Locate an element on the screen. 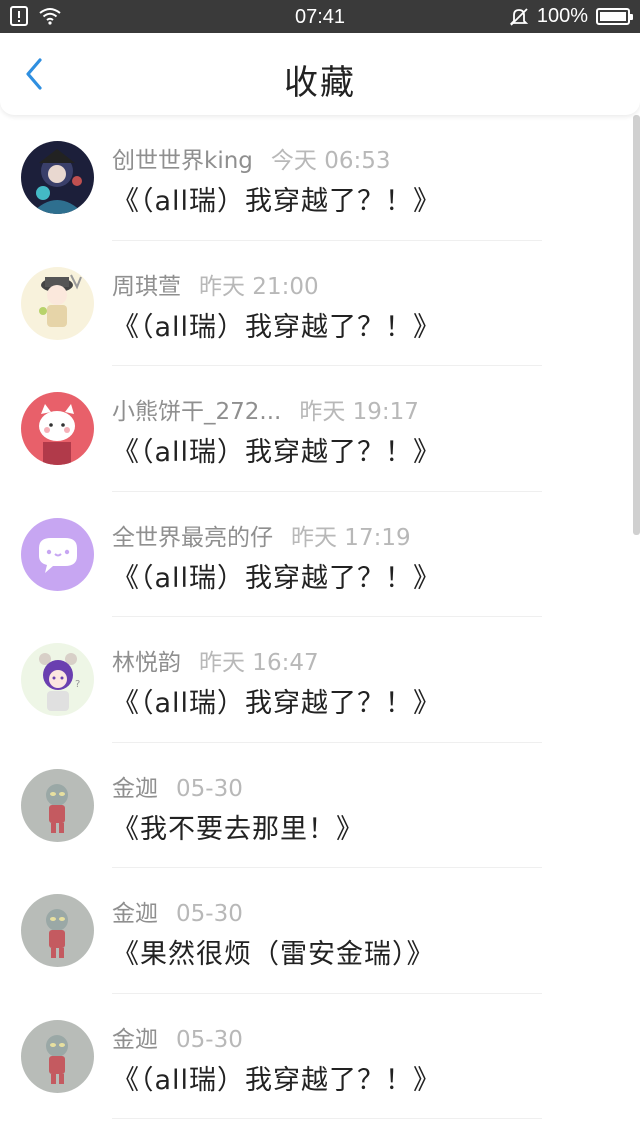 The image size is (640, 1138). list-item: 创世世界king 今天 06:53 《（all瑞）我穿越了？！》 is located at coordinates (320, 178).